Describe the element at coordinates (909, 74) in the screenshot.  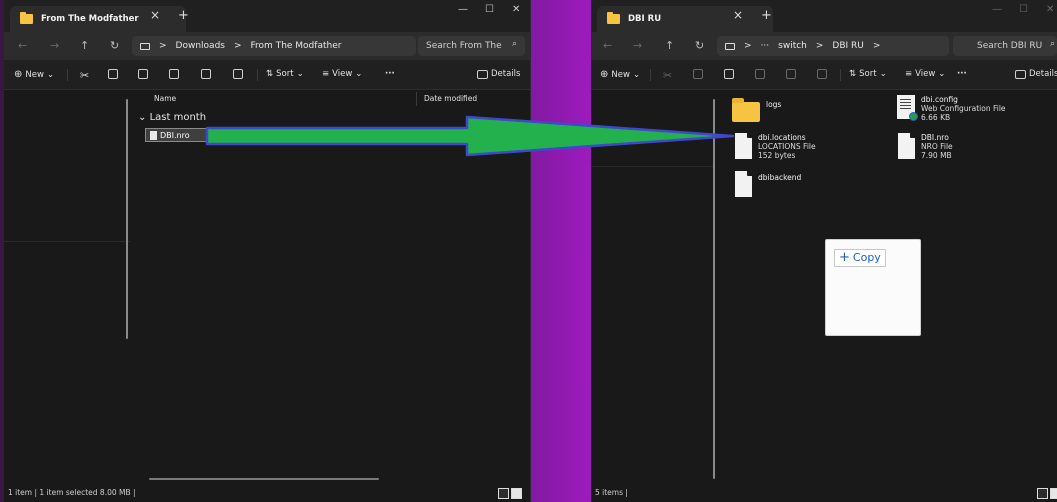
I see `view-icon: ≡` at that location.